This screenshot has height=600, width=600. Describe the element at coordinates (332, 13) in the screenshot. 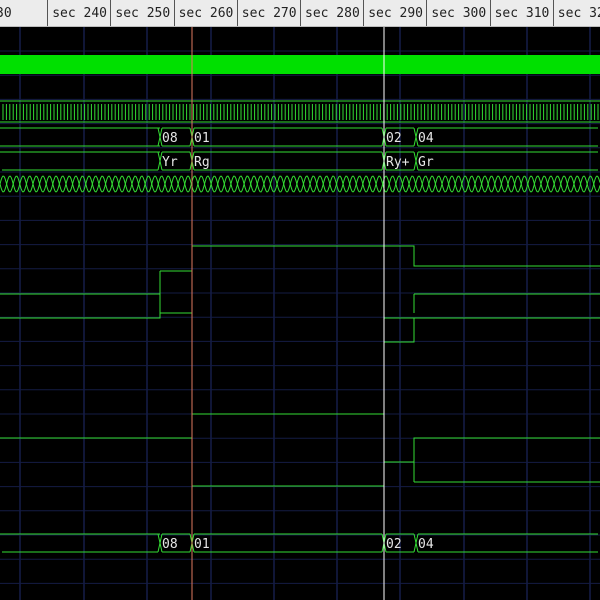

I see `ruler-label: sec 280` at that location.